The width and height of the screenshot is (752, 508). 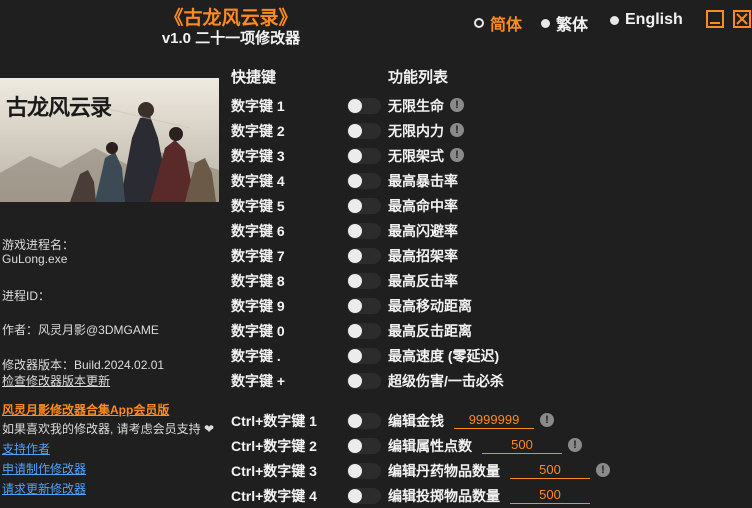 What do you see at coordinates (274, 421) in the screenshot?
I see `hotkey-label: Ctrl+数字键 1` at bounding box center [274, 421].